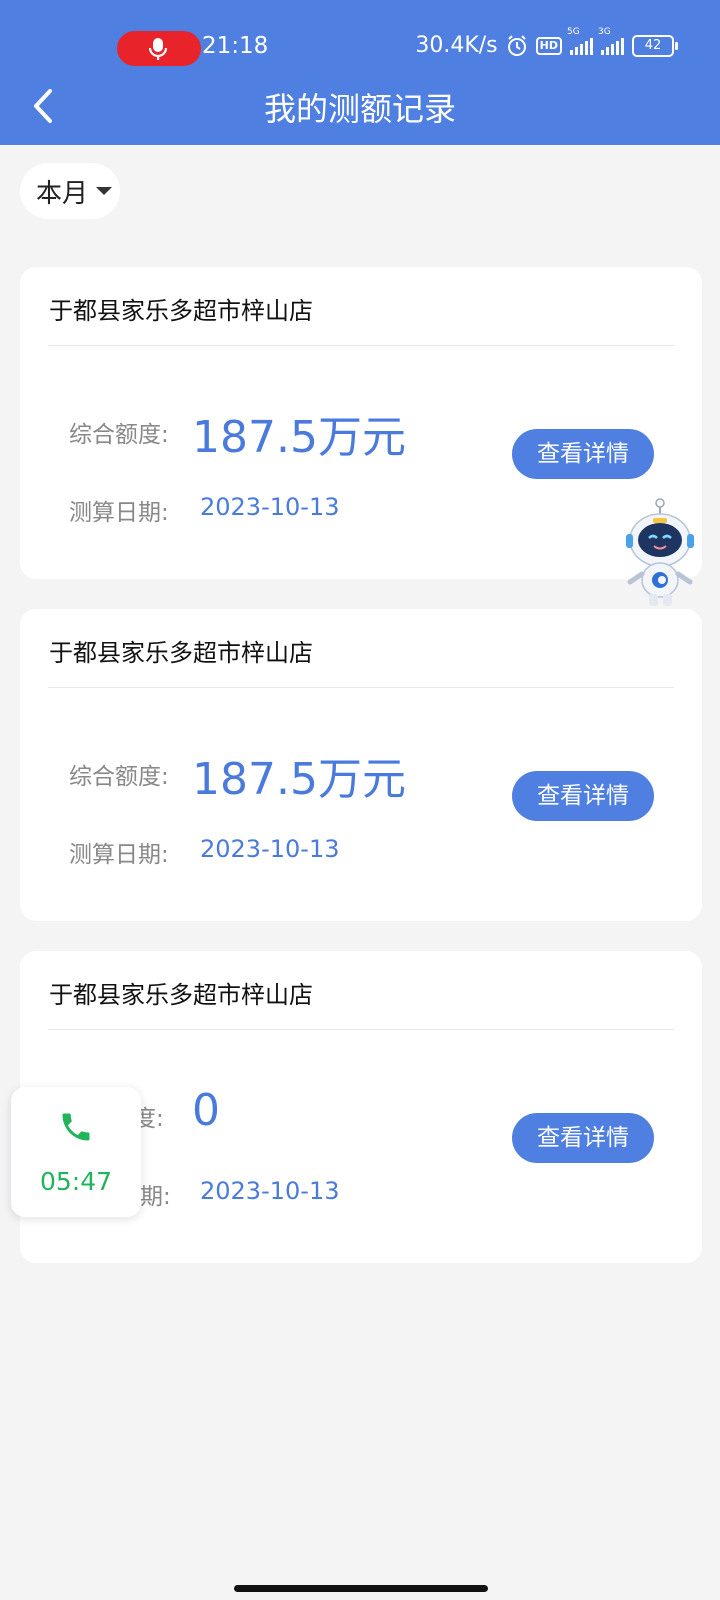 The height and width of the screenshot is (1600, 720). What do you see at coordinates (76, 1181) in the screenshot?
I see `call-duration: 05:47` at bounding box center [76, 1181].